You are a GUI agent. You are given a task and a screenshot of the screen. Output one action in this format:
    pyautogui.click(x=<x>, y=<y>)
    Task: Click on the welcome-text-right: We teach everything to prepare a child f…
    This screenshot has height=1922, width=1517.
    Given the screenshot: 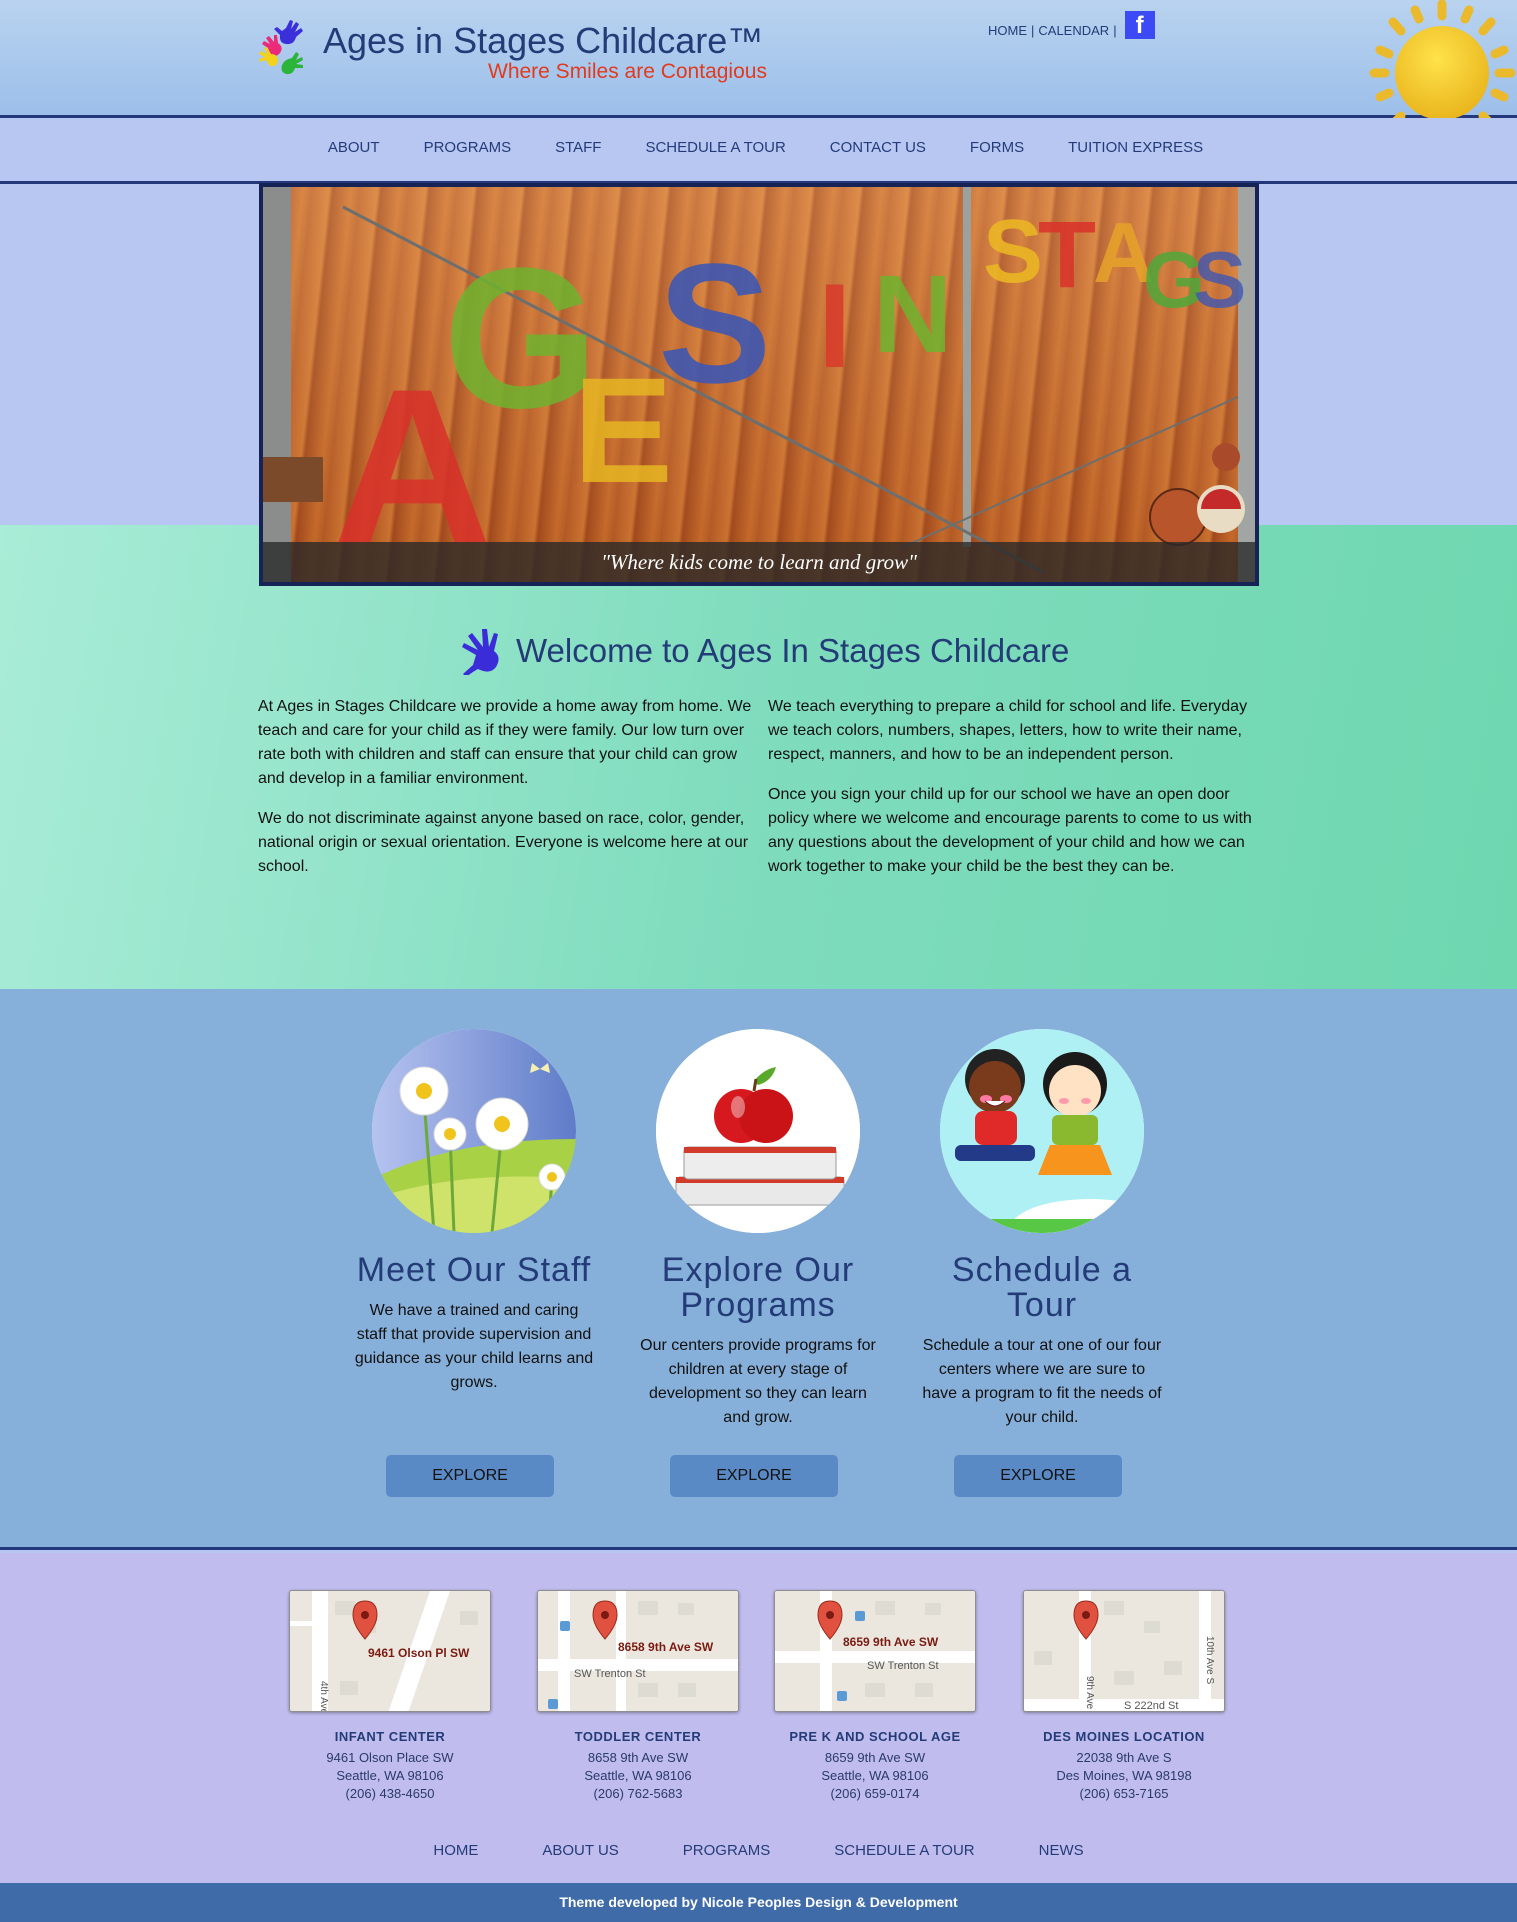 What is the action you would take?
    pyautogui.click(x=1018, y=795)
    